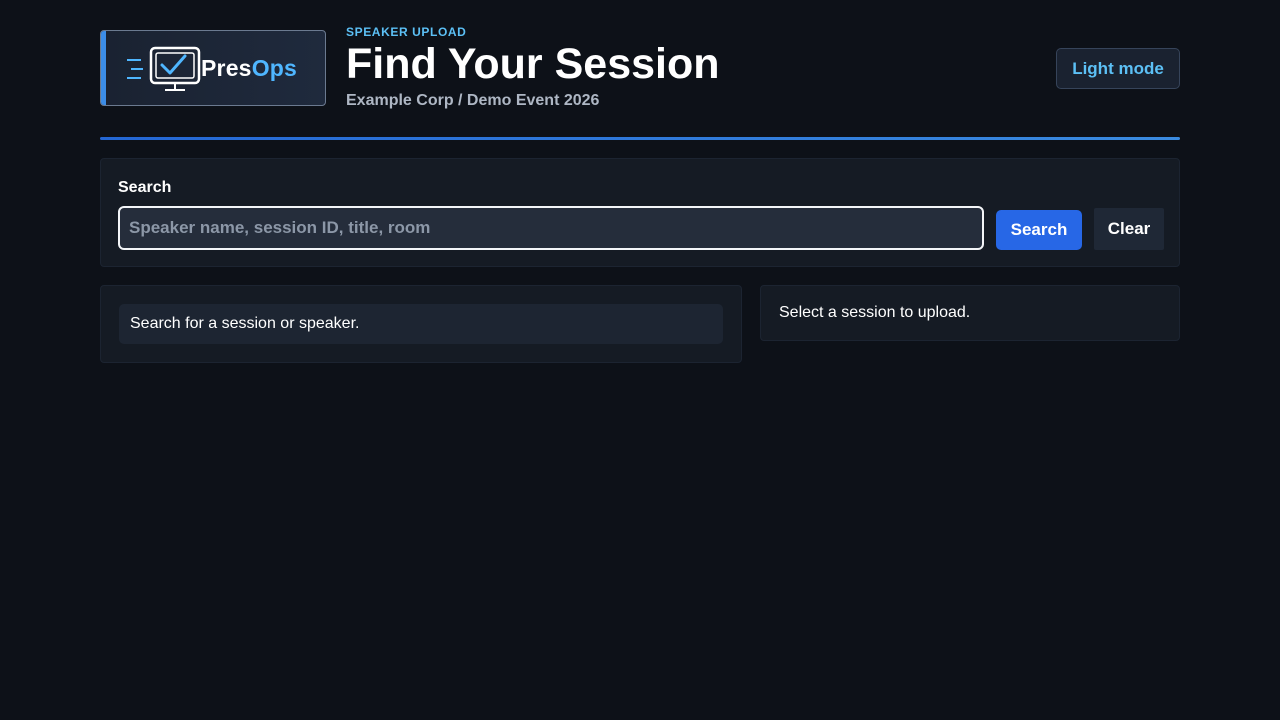 Image resolution: width=1280 pixels, height=720 pixels. What do you see at coordinates (145, 187) in the screenshot?
I see `search-label: Search` at bounding box center [145, 187].